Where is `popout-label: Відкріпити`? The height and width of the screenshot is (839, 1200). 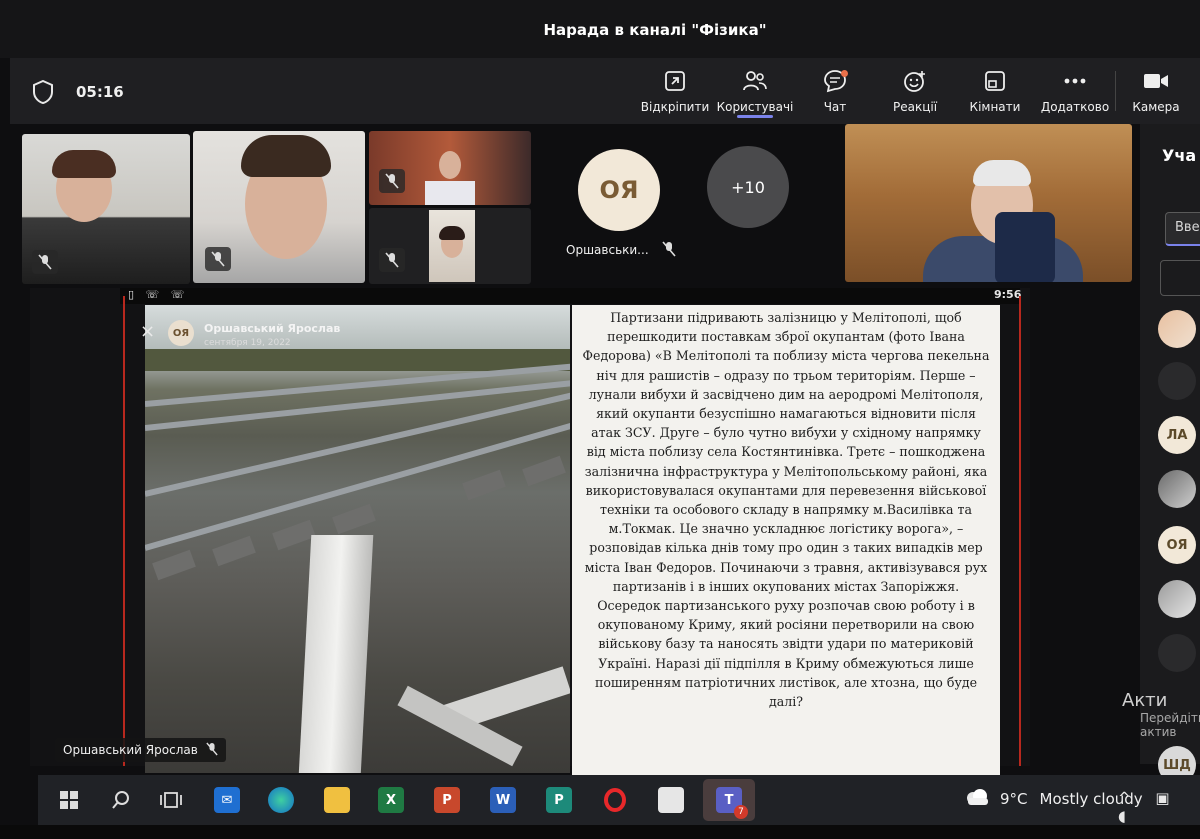
popout-label: Відкріпити is located at coordinates (675, 107).